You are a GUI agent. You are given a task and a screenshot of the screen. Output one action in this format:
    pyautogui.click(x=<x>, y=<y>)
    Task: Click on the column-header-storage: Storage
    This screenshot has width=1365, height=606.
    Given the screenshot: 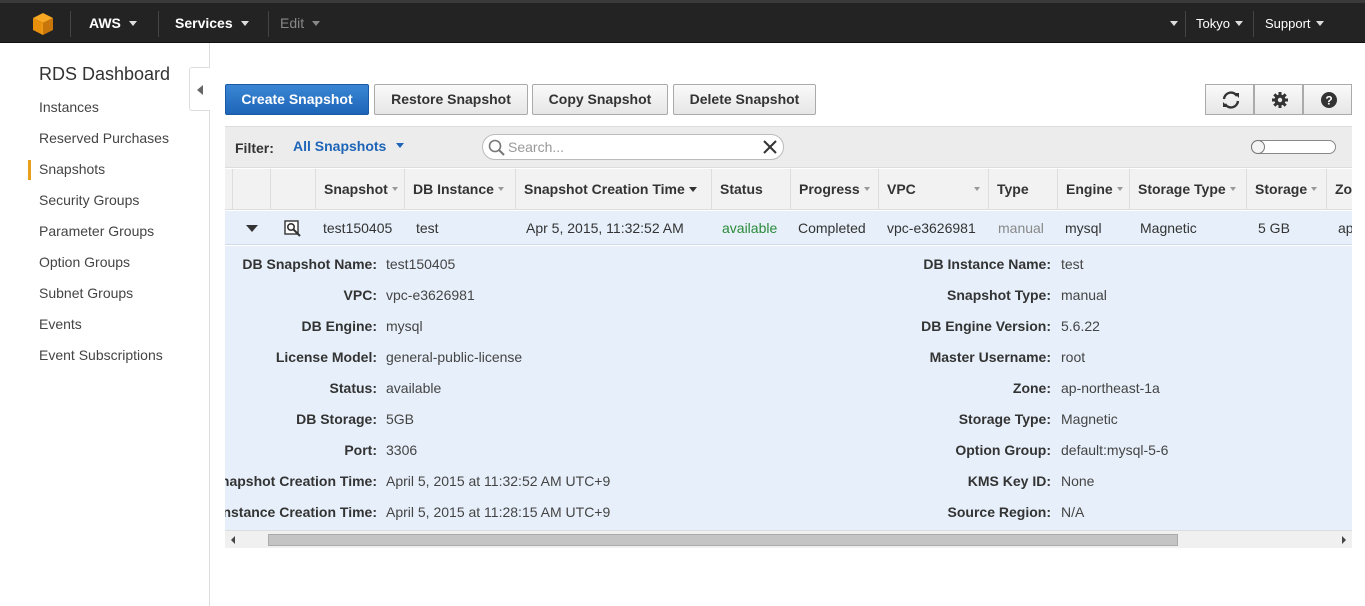 What is the action you would take?
    pyautogui.click(x=1287, y=189)
    